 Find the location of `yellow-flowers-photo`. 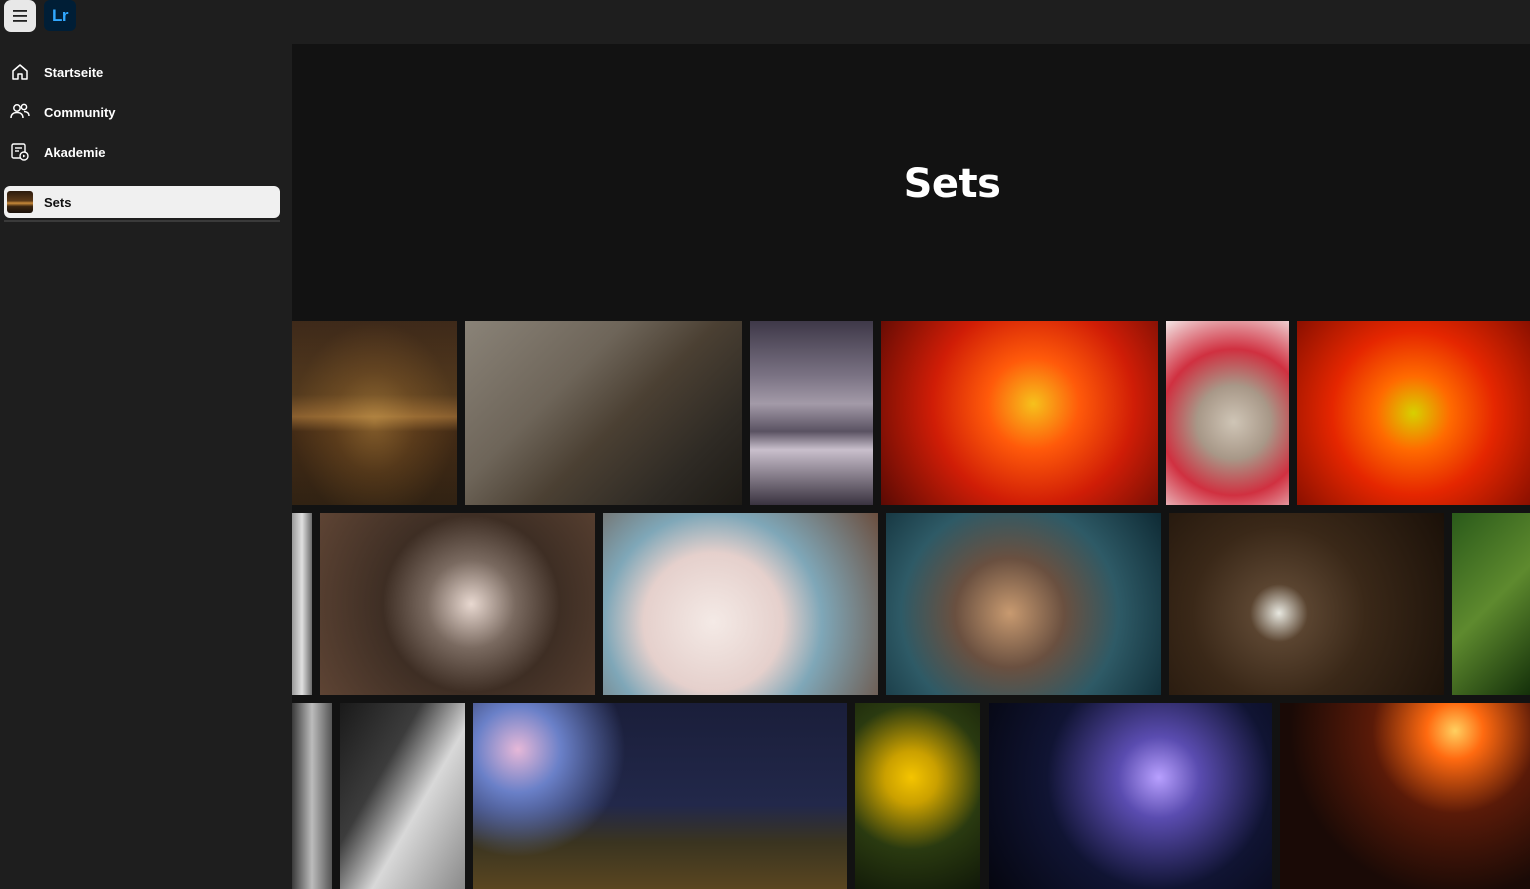

yellow-flowers-photo is located at coordinates (917, 796).